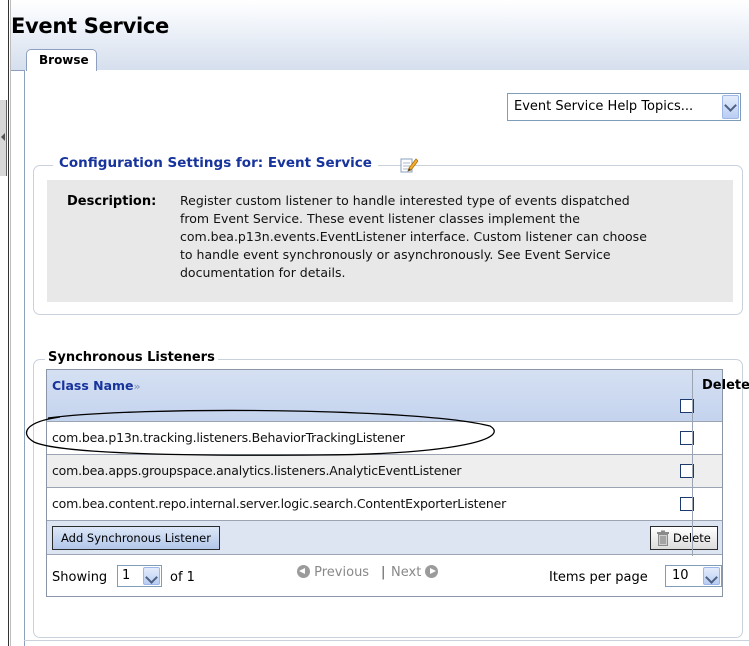 This screenshot has height=646, width=749. I want to click on page-select: 1, so click(139, 576).